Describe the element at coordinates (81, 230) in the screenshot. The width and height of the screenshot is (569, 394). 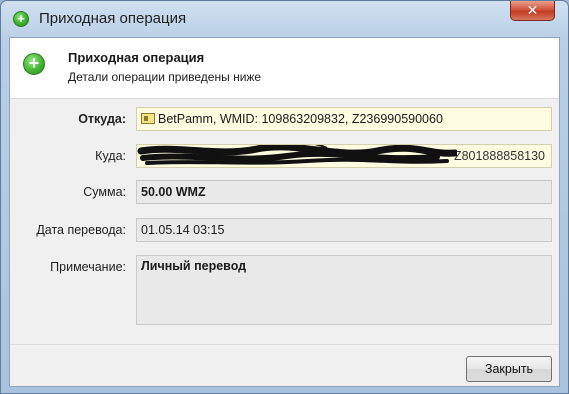
I see `date-label: Дата перевода:` at that location.